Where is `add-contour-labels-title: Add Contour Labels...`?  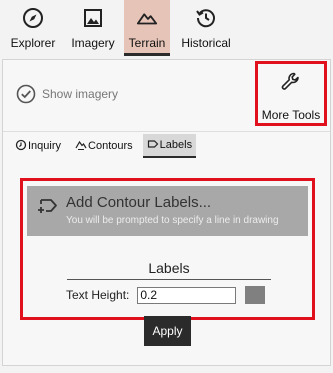
add-contour-labels-title: Add Contour Labels... is located at coordinates (139, 202).